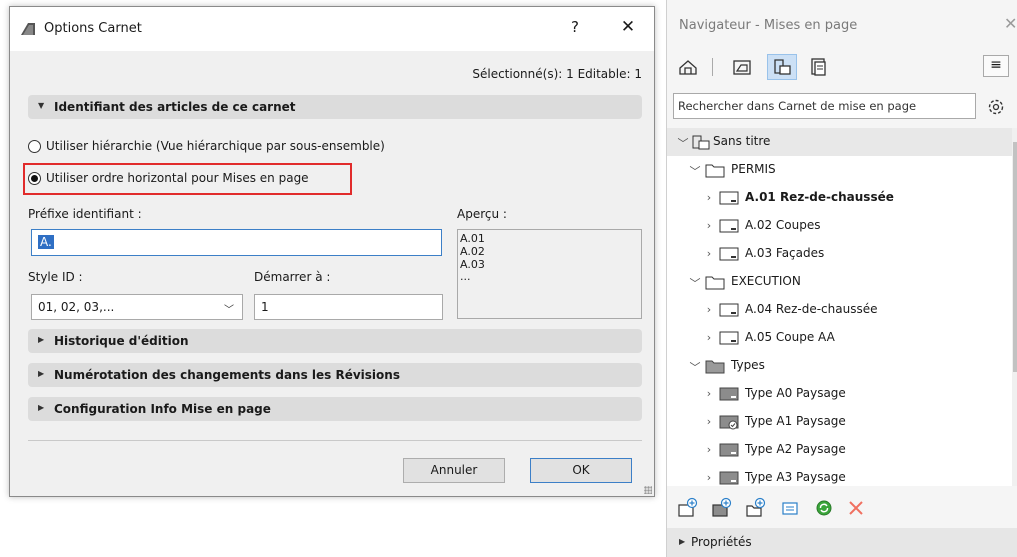  I want to click on navigator-bottom-toolbar, so click(842, 508).